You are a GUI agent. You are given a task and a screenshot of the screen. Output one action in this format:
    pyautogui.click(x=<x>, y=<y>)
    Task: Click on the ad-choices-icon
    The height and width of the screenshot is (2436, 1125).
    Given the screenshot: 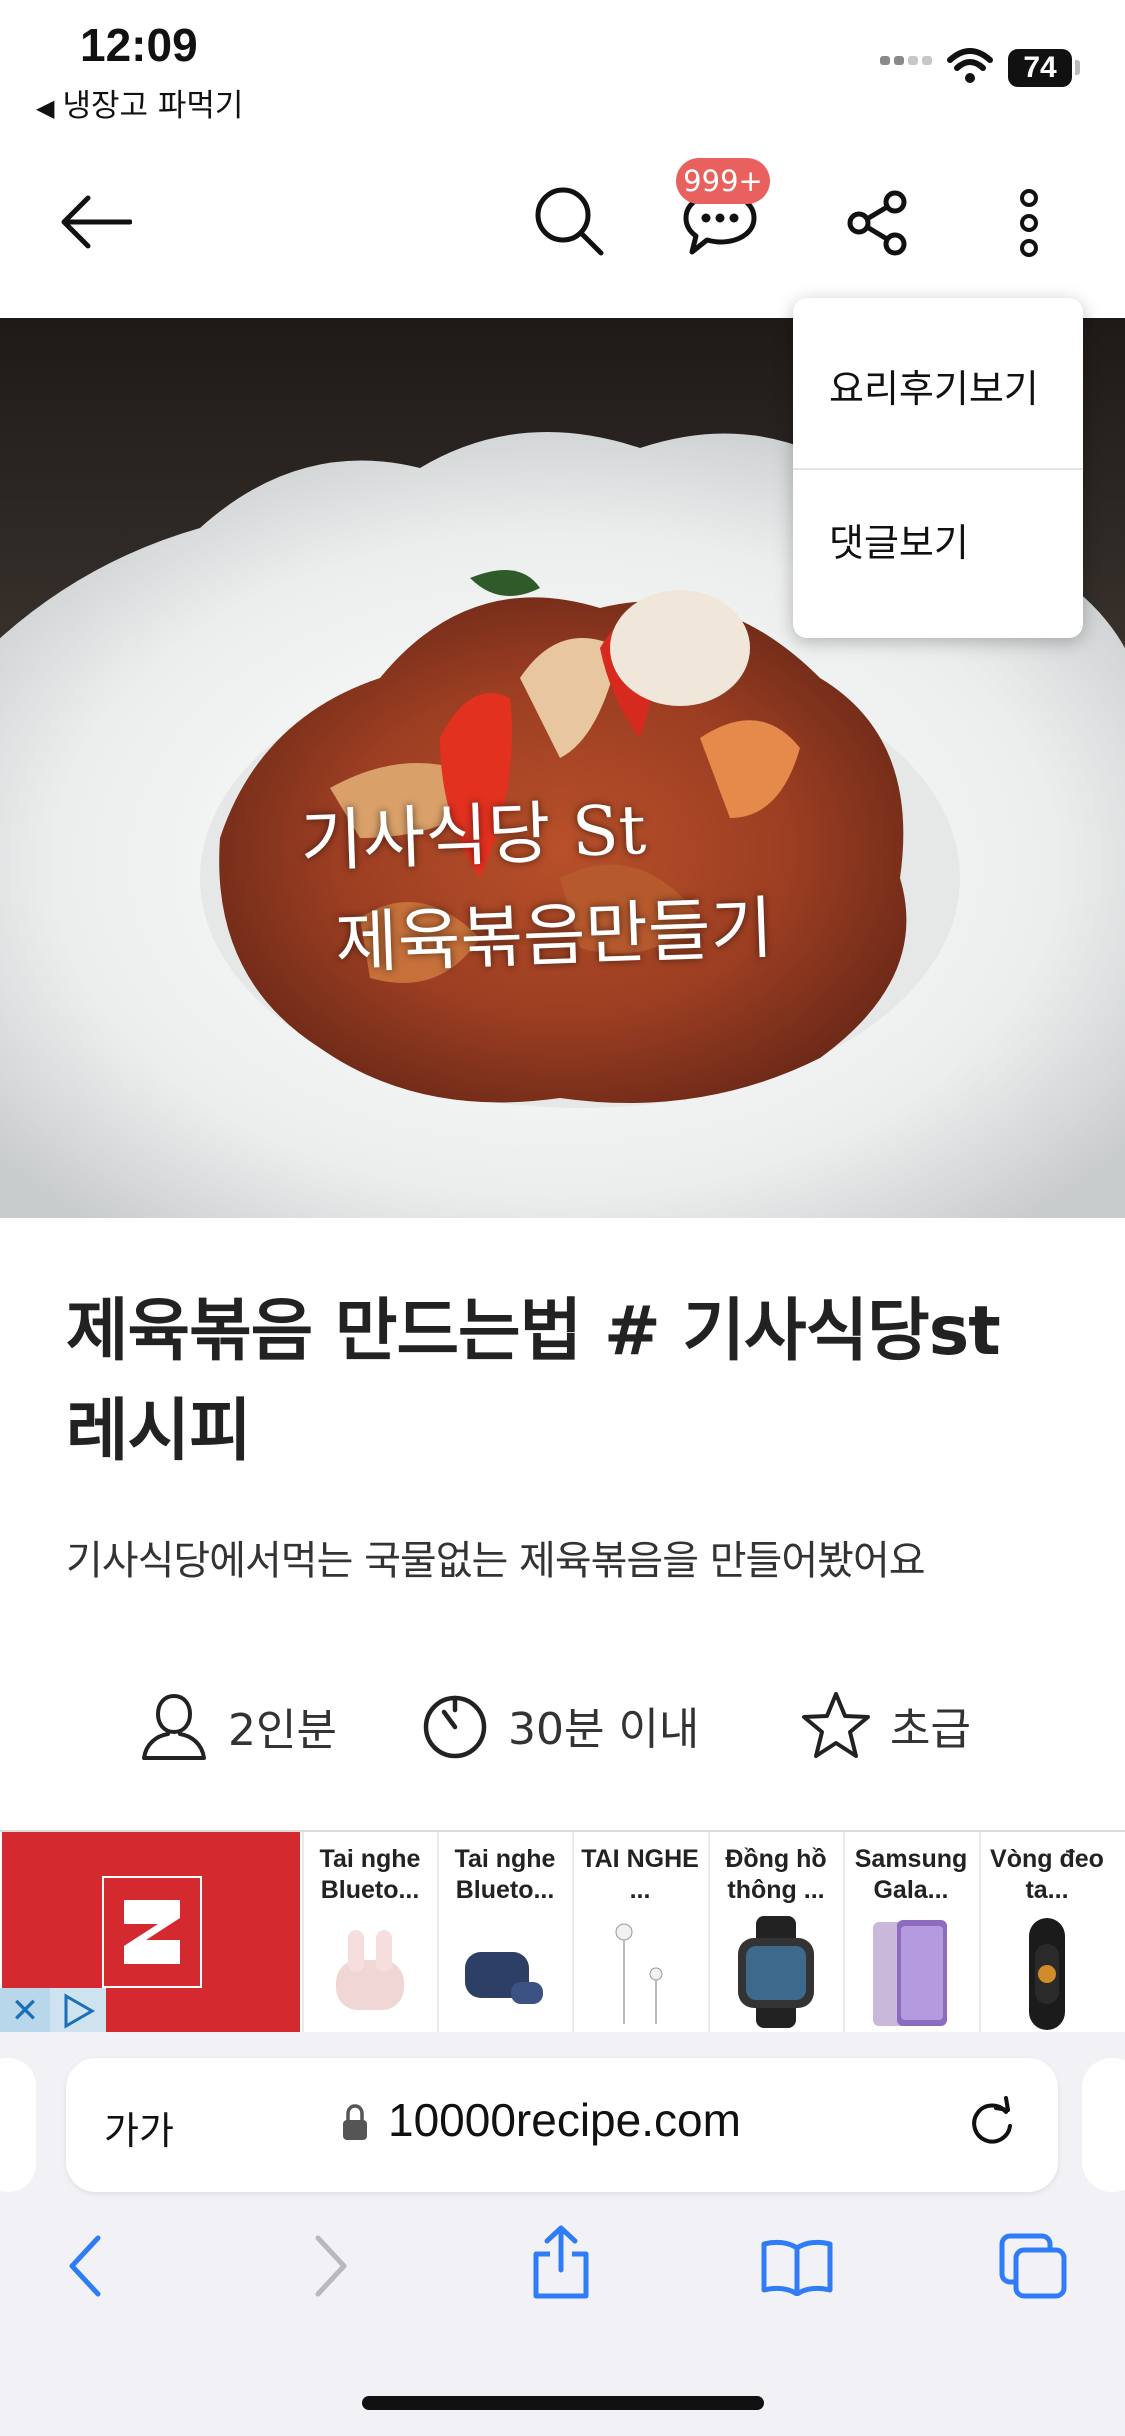 What is the action you would take?
    pyautogui.click(x=78, y=2011)
    